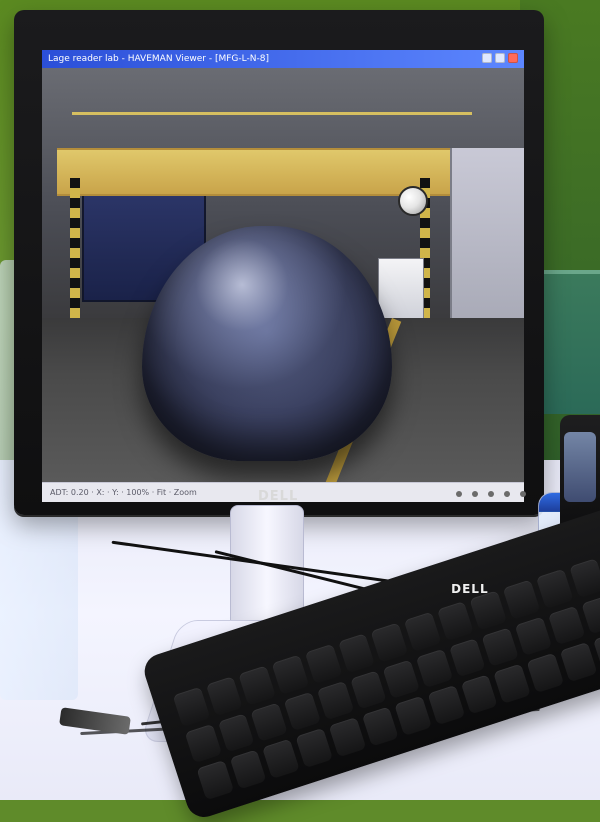 This screenshot has height=822, width=600. I want to click on minimize-icon, so click(487, 58).